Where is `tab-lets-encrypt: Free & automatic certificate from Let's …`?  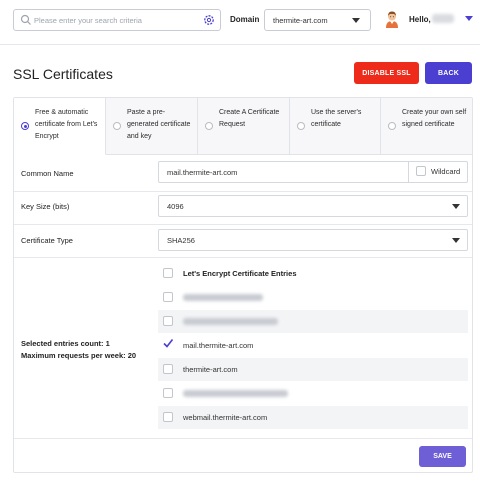 tab-lets-encrypt: Free & automatic certificate from Let's … is located at coordinates (60, 126).